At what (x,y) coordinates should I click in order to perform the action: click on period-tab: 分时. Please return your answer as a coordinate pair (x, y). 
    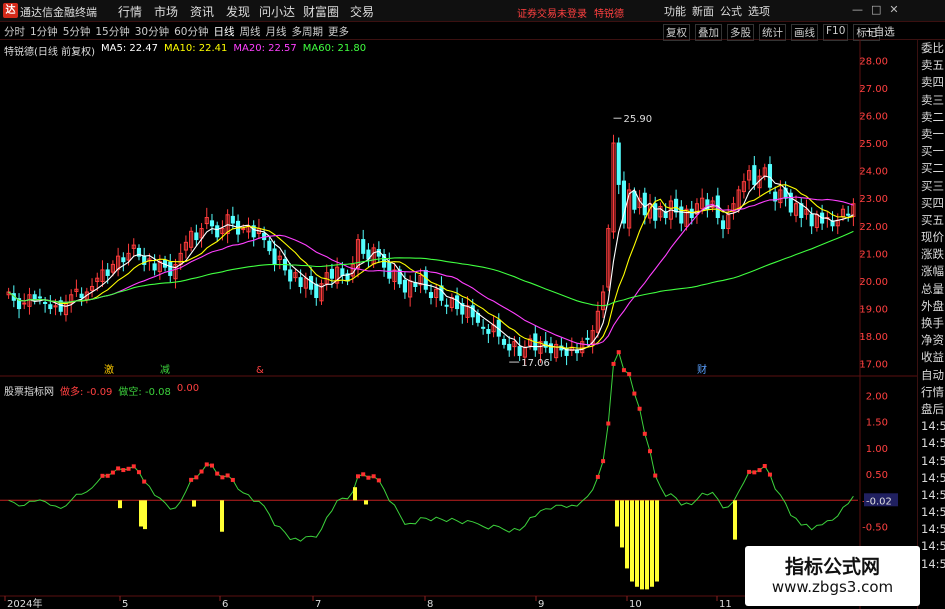
    Looking at the image, I should click on (14, 31).